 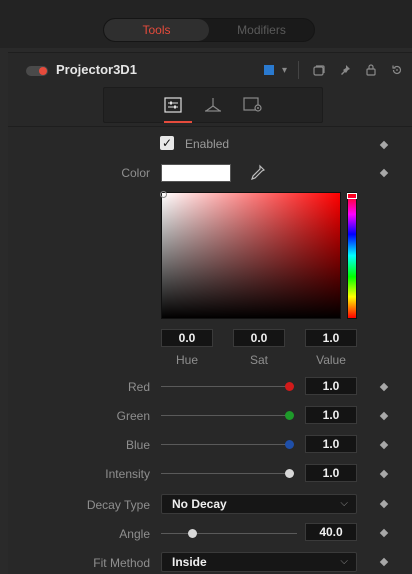 What do you see at coordinates (331, 338) in the screenshot?
I see `value-input: 1.0` at bounding box center [331, 338].